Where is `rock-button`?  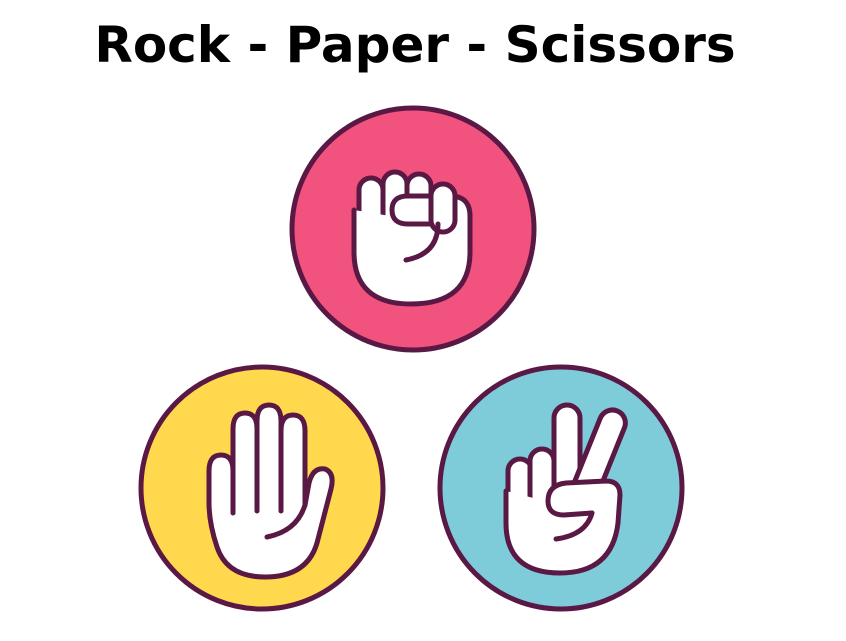
rock-button is located at coordinates (413, 229).